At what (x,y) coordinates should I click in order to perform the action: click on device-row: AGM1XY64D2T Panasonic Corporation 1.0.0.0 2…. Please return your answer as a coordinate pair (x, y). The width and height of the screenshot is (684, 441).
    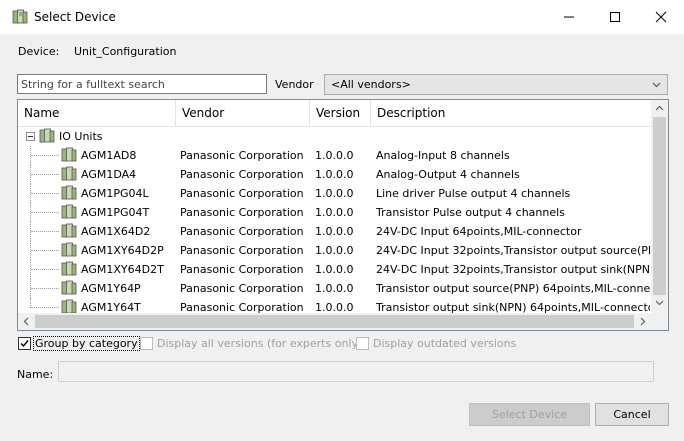
    Looking at the image, I should click on (334, 269).